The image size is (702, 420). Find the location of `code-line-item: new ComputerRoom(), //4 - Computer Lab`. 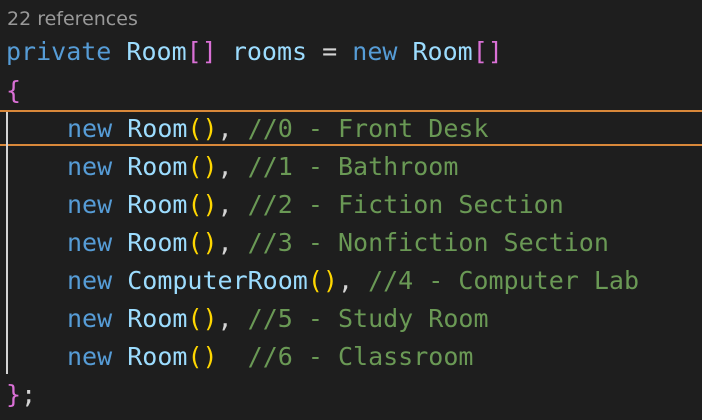

code-line-item: new ComputerRoom(), //4 - Computer Lab is located at coordinates (322, 281).